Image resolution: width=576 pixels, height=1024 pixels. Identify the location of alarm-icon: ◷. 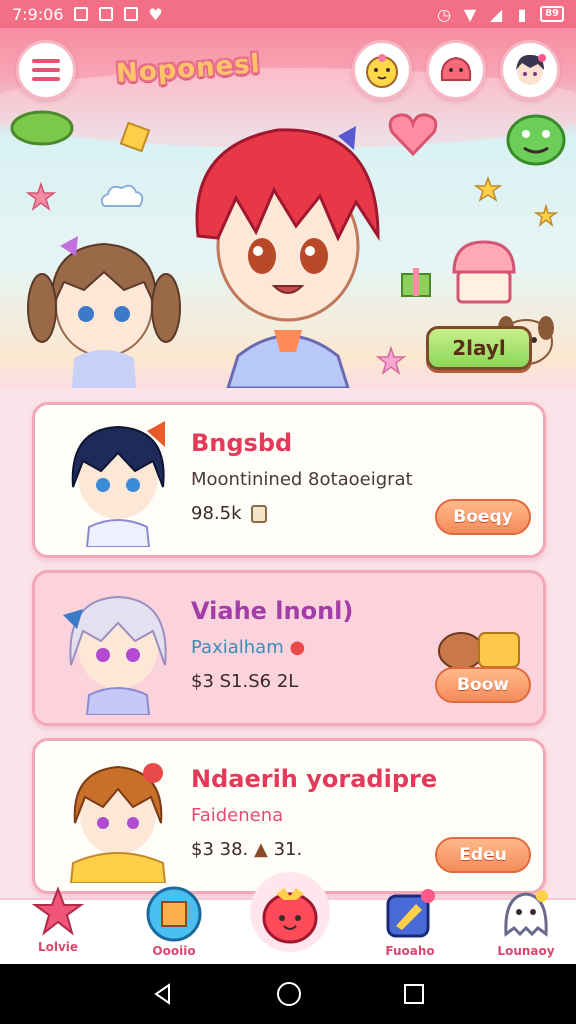
(444, 14).